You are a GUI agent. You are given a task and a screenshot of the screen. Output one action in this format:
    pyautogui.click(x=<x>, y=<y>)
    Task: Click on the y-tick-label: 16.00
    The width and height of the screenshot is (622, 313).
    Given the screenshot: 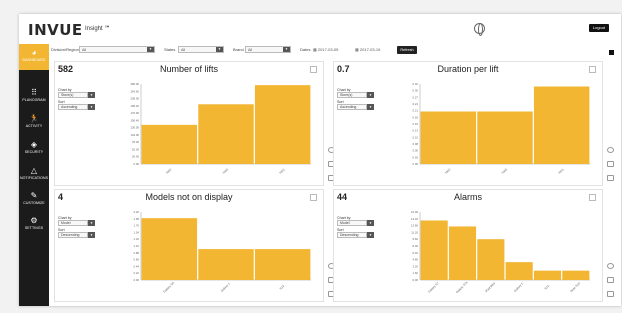 What is the action you would take?
    pyautogui.click(x=414, y=212)
    